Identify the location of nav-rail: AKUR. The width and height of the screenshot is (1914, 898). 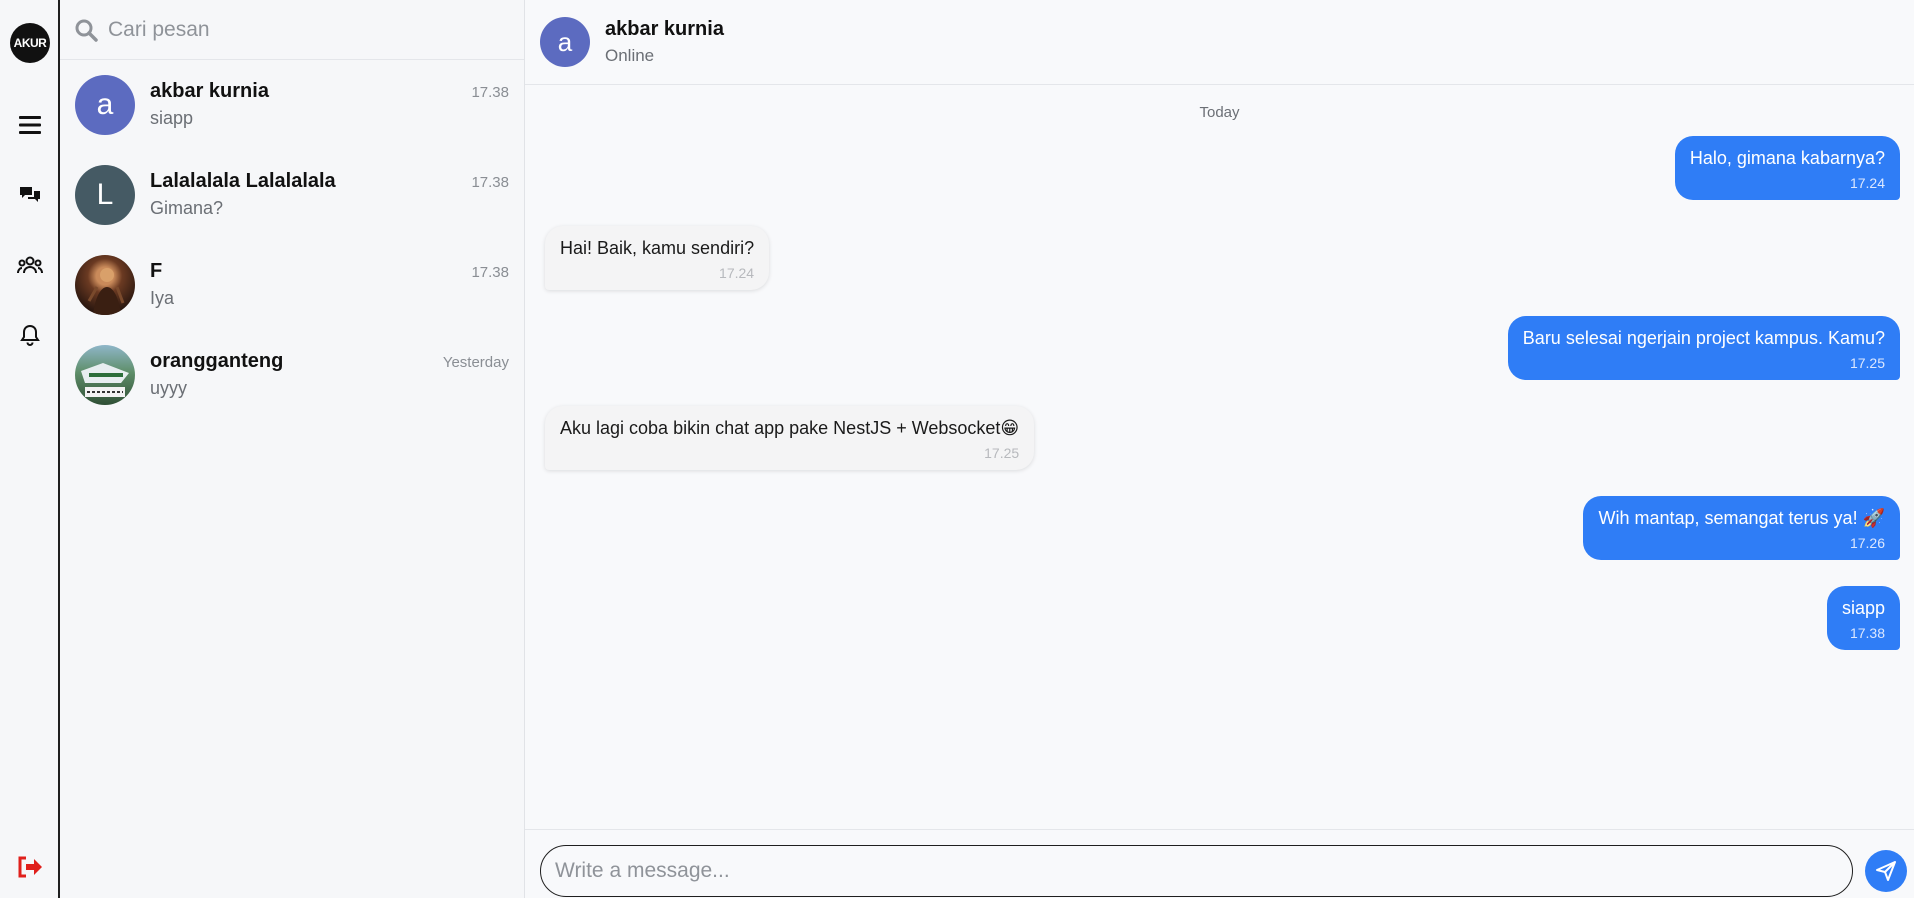
(30, 449).